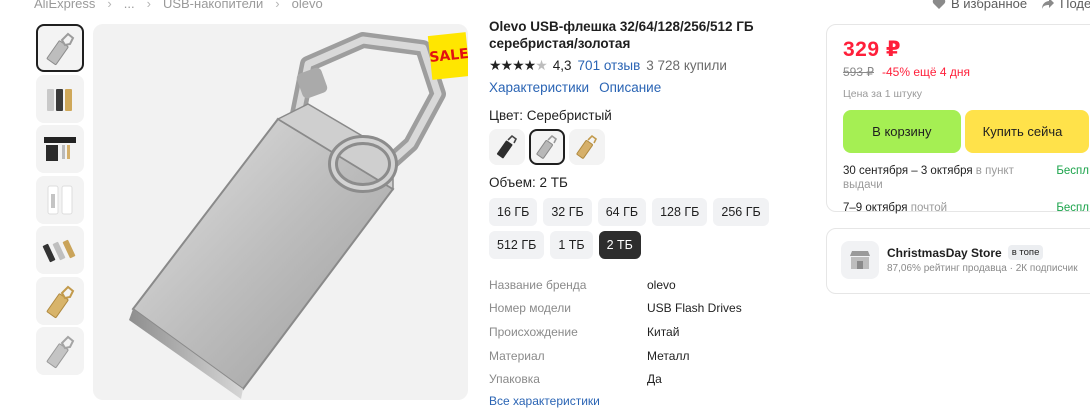  Describe the element at coordinates (694, 308) in the screenshot. I see `spec-value: USB Flash Drives` at that location.